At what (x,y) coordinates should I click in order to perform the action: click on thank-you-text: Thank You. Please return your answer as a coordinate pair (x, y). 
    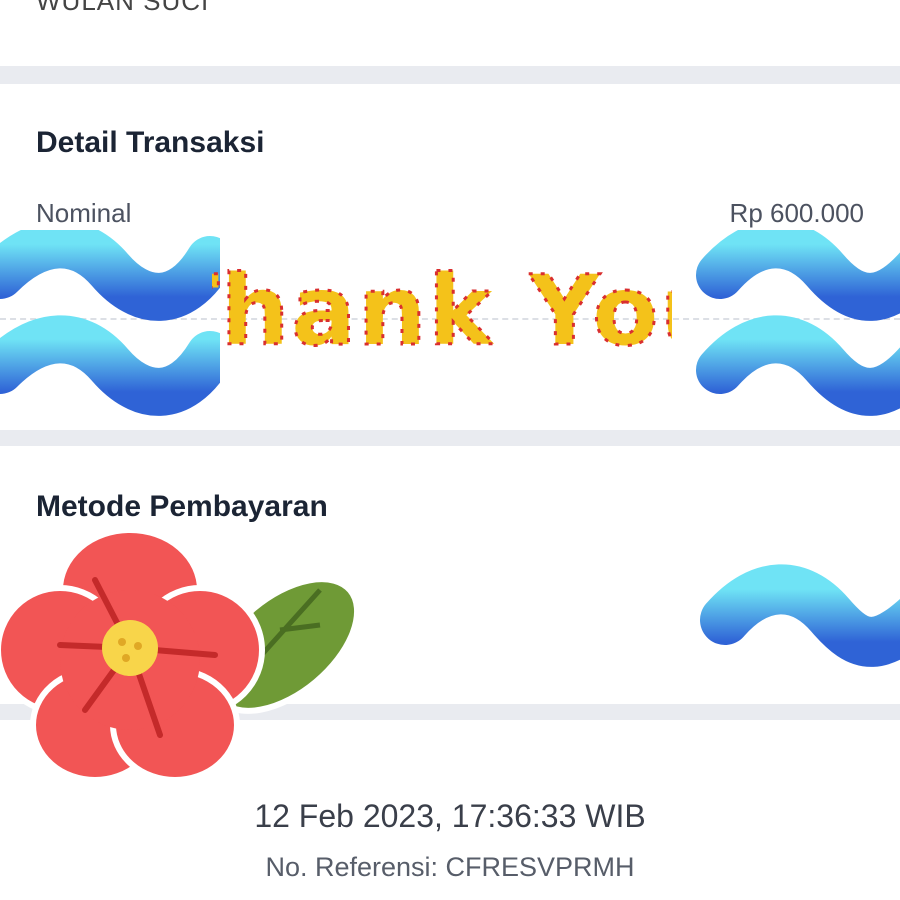
    Looking at the image, I should click on (442, 311).